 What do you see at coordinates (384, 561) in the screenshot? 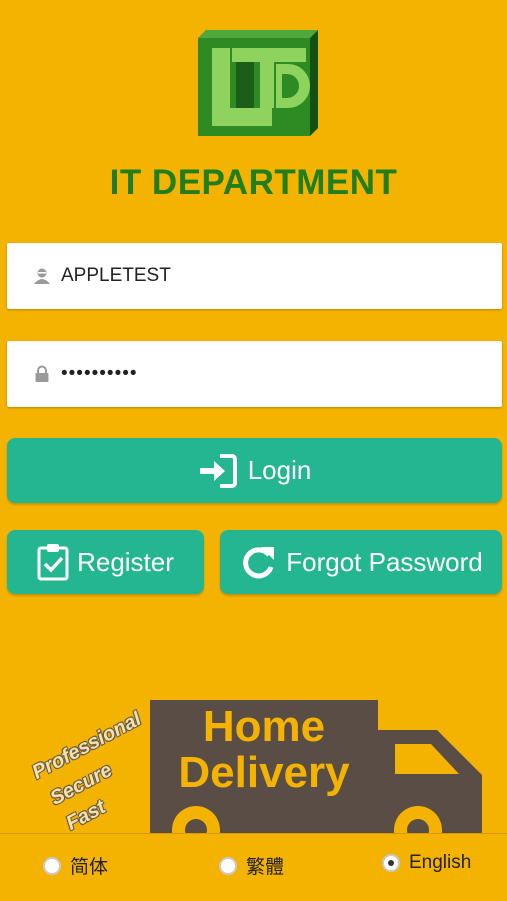
I see `forgot-password-label: Forgot Password` at bounding box center [384, 561].